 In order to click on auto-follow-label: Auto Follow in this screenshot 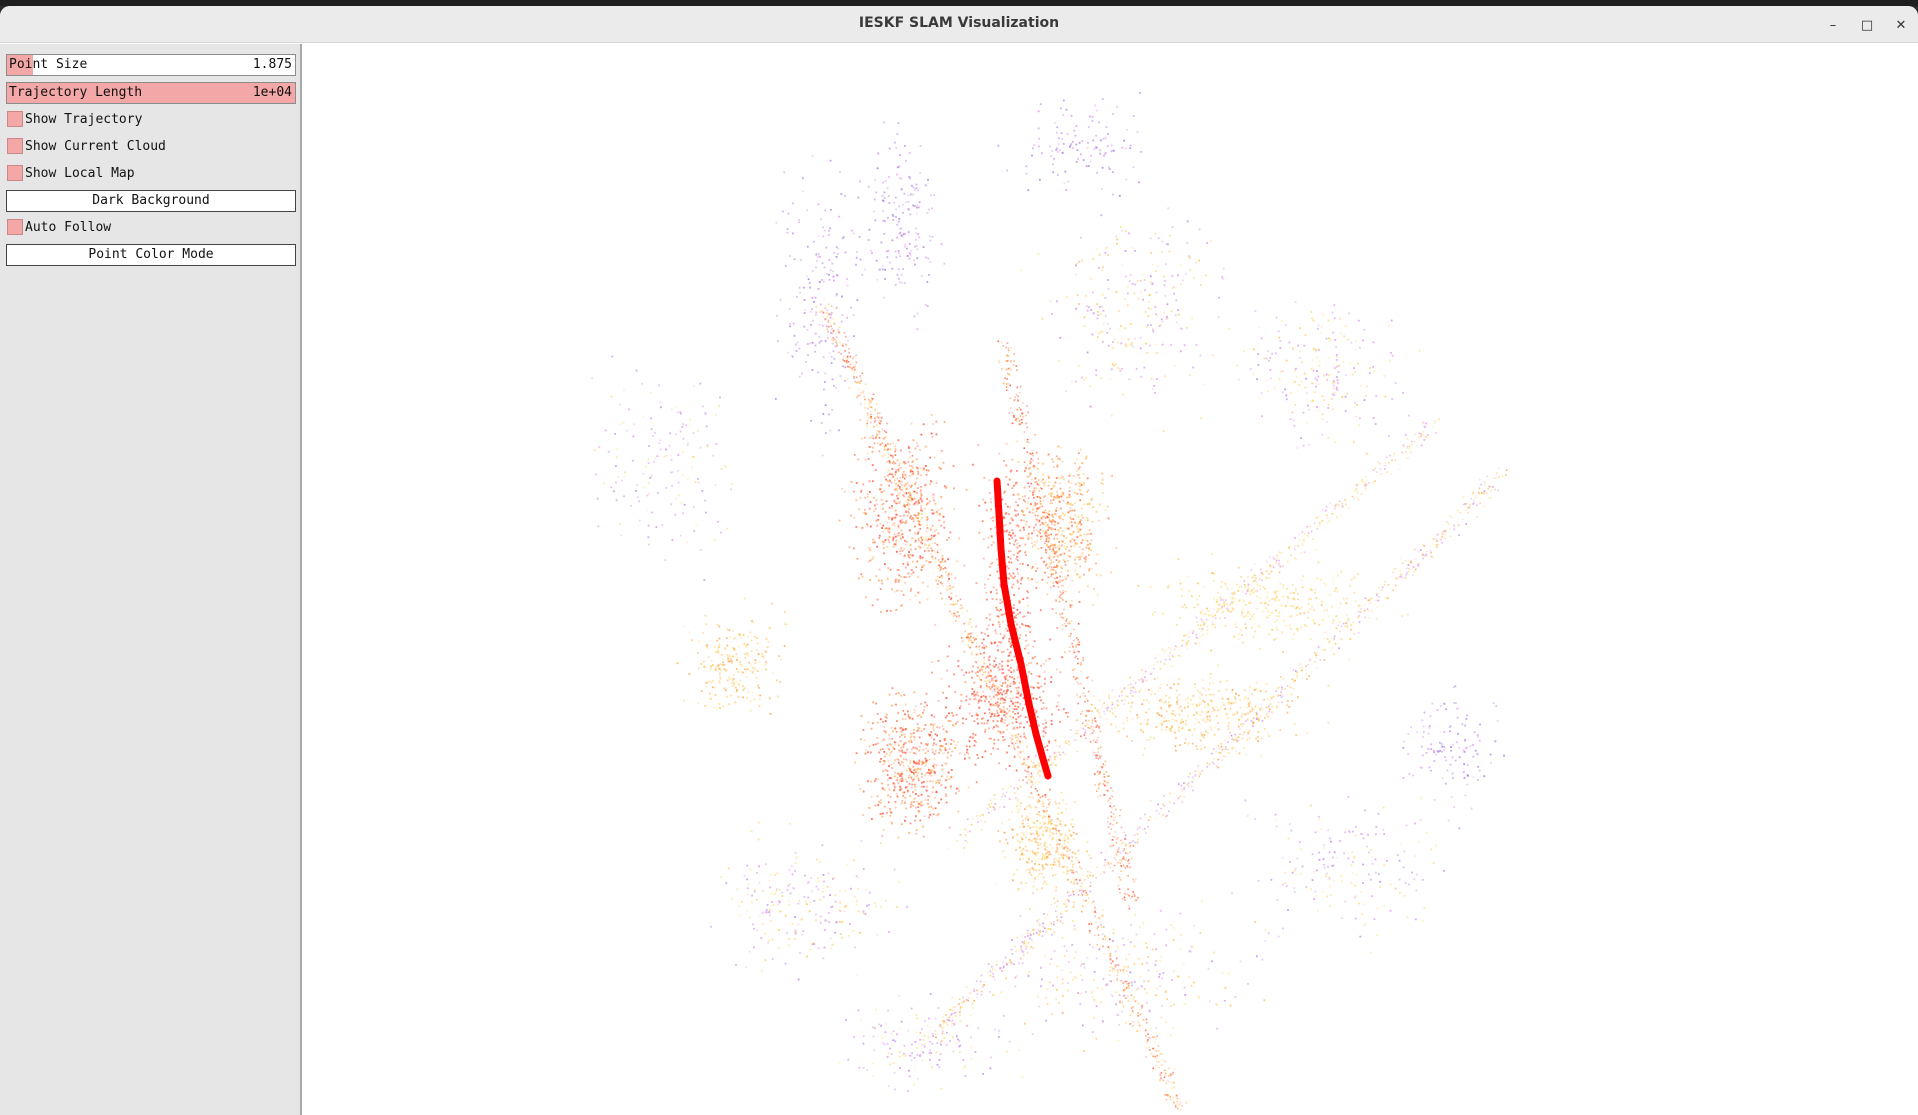, I will do `click(68, 227)`.